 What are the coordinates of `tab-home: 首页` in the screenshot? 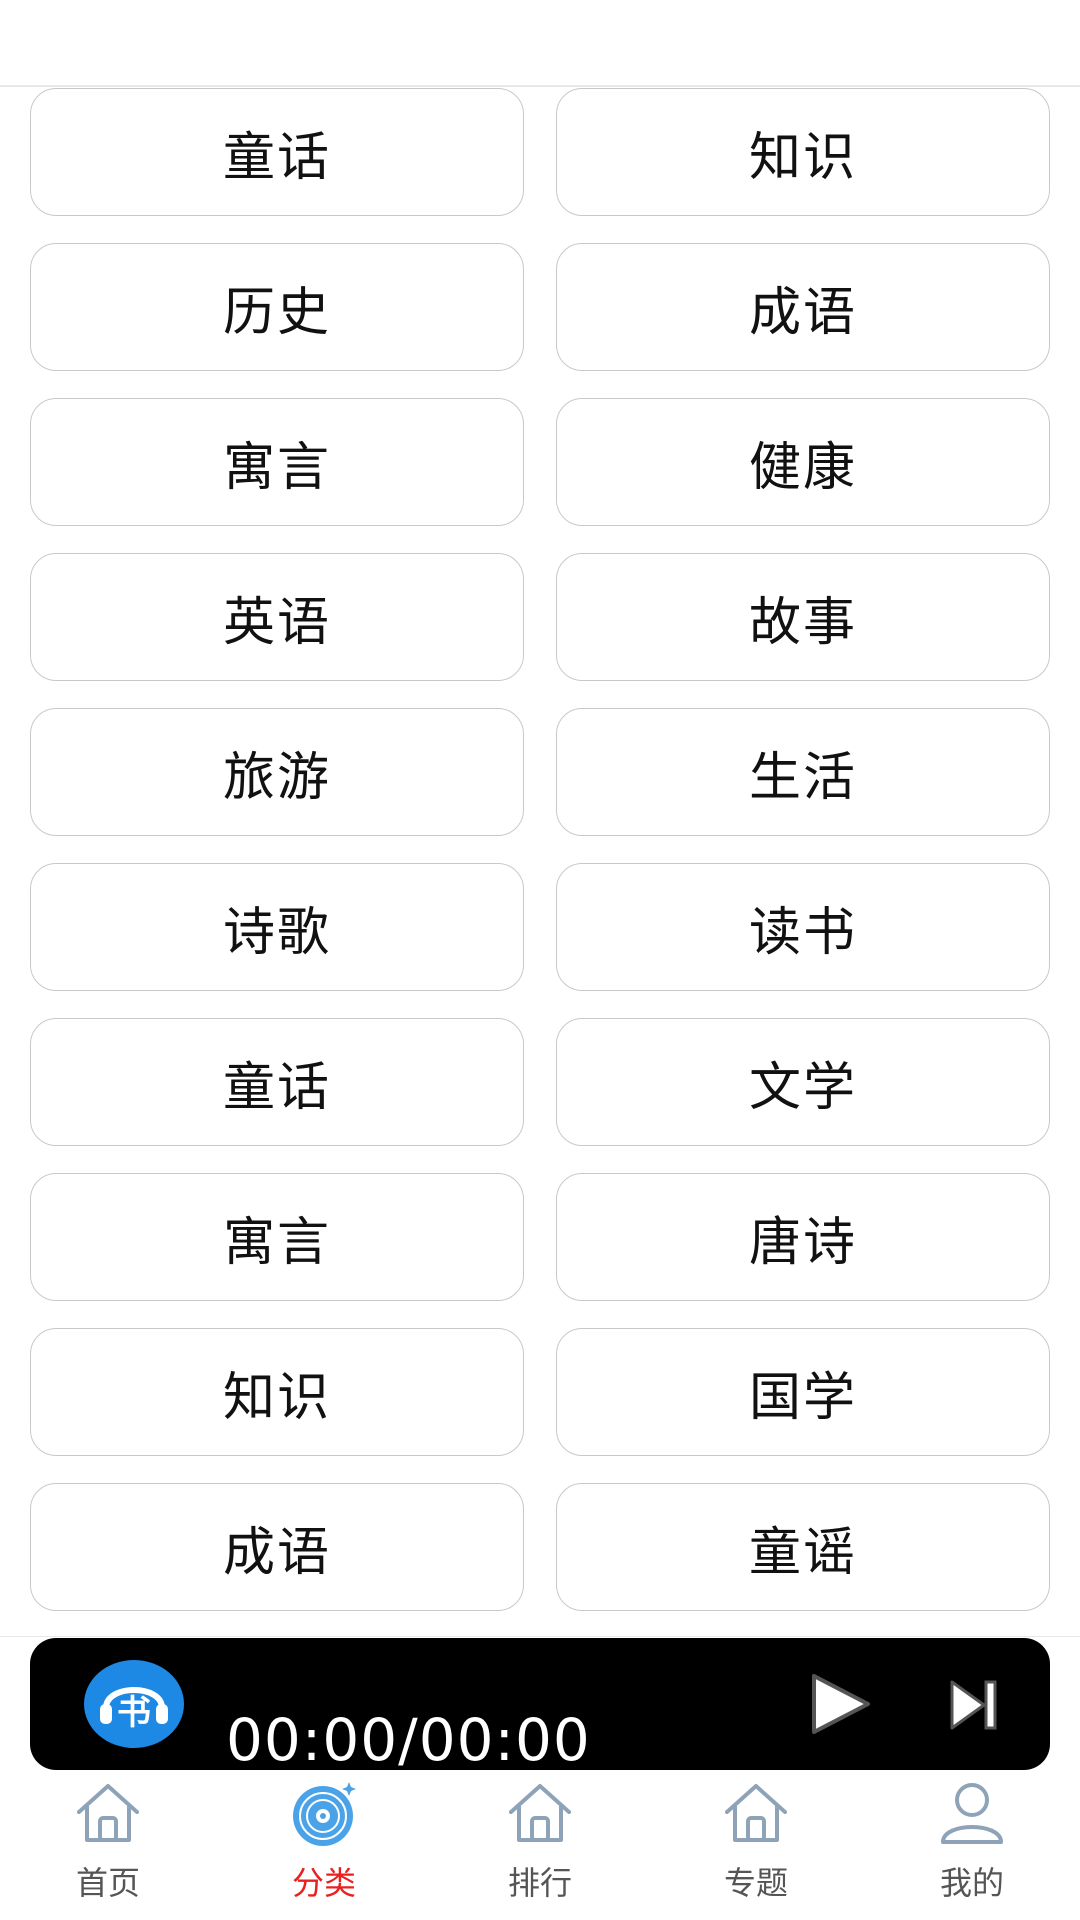 It's located at (108, 1846).